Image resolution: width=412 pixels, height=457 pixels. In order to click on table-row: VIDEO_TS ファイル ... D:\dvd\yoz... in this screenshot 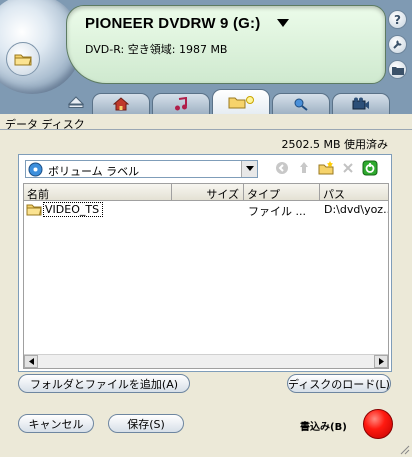, I will do `click(206, 209)`.